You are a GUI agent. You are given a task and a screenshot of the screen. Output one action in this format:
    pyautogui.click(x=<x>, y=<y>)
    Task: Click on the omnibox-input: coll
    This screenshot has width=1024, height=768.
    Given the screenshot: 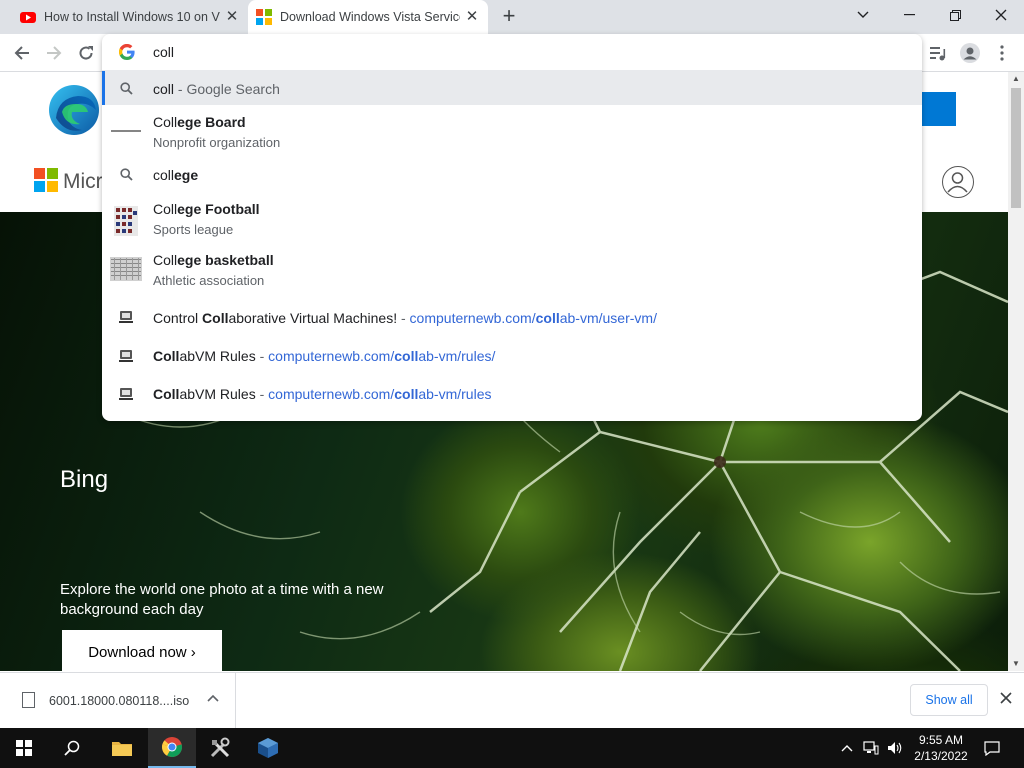 What is the action you would take?
    pyautogui.click(x=163, y=52)
    